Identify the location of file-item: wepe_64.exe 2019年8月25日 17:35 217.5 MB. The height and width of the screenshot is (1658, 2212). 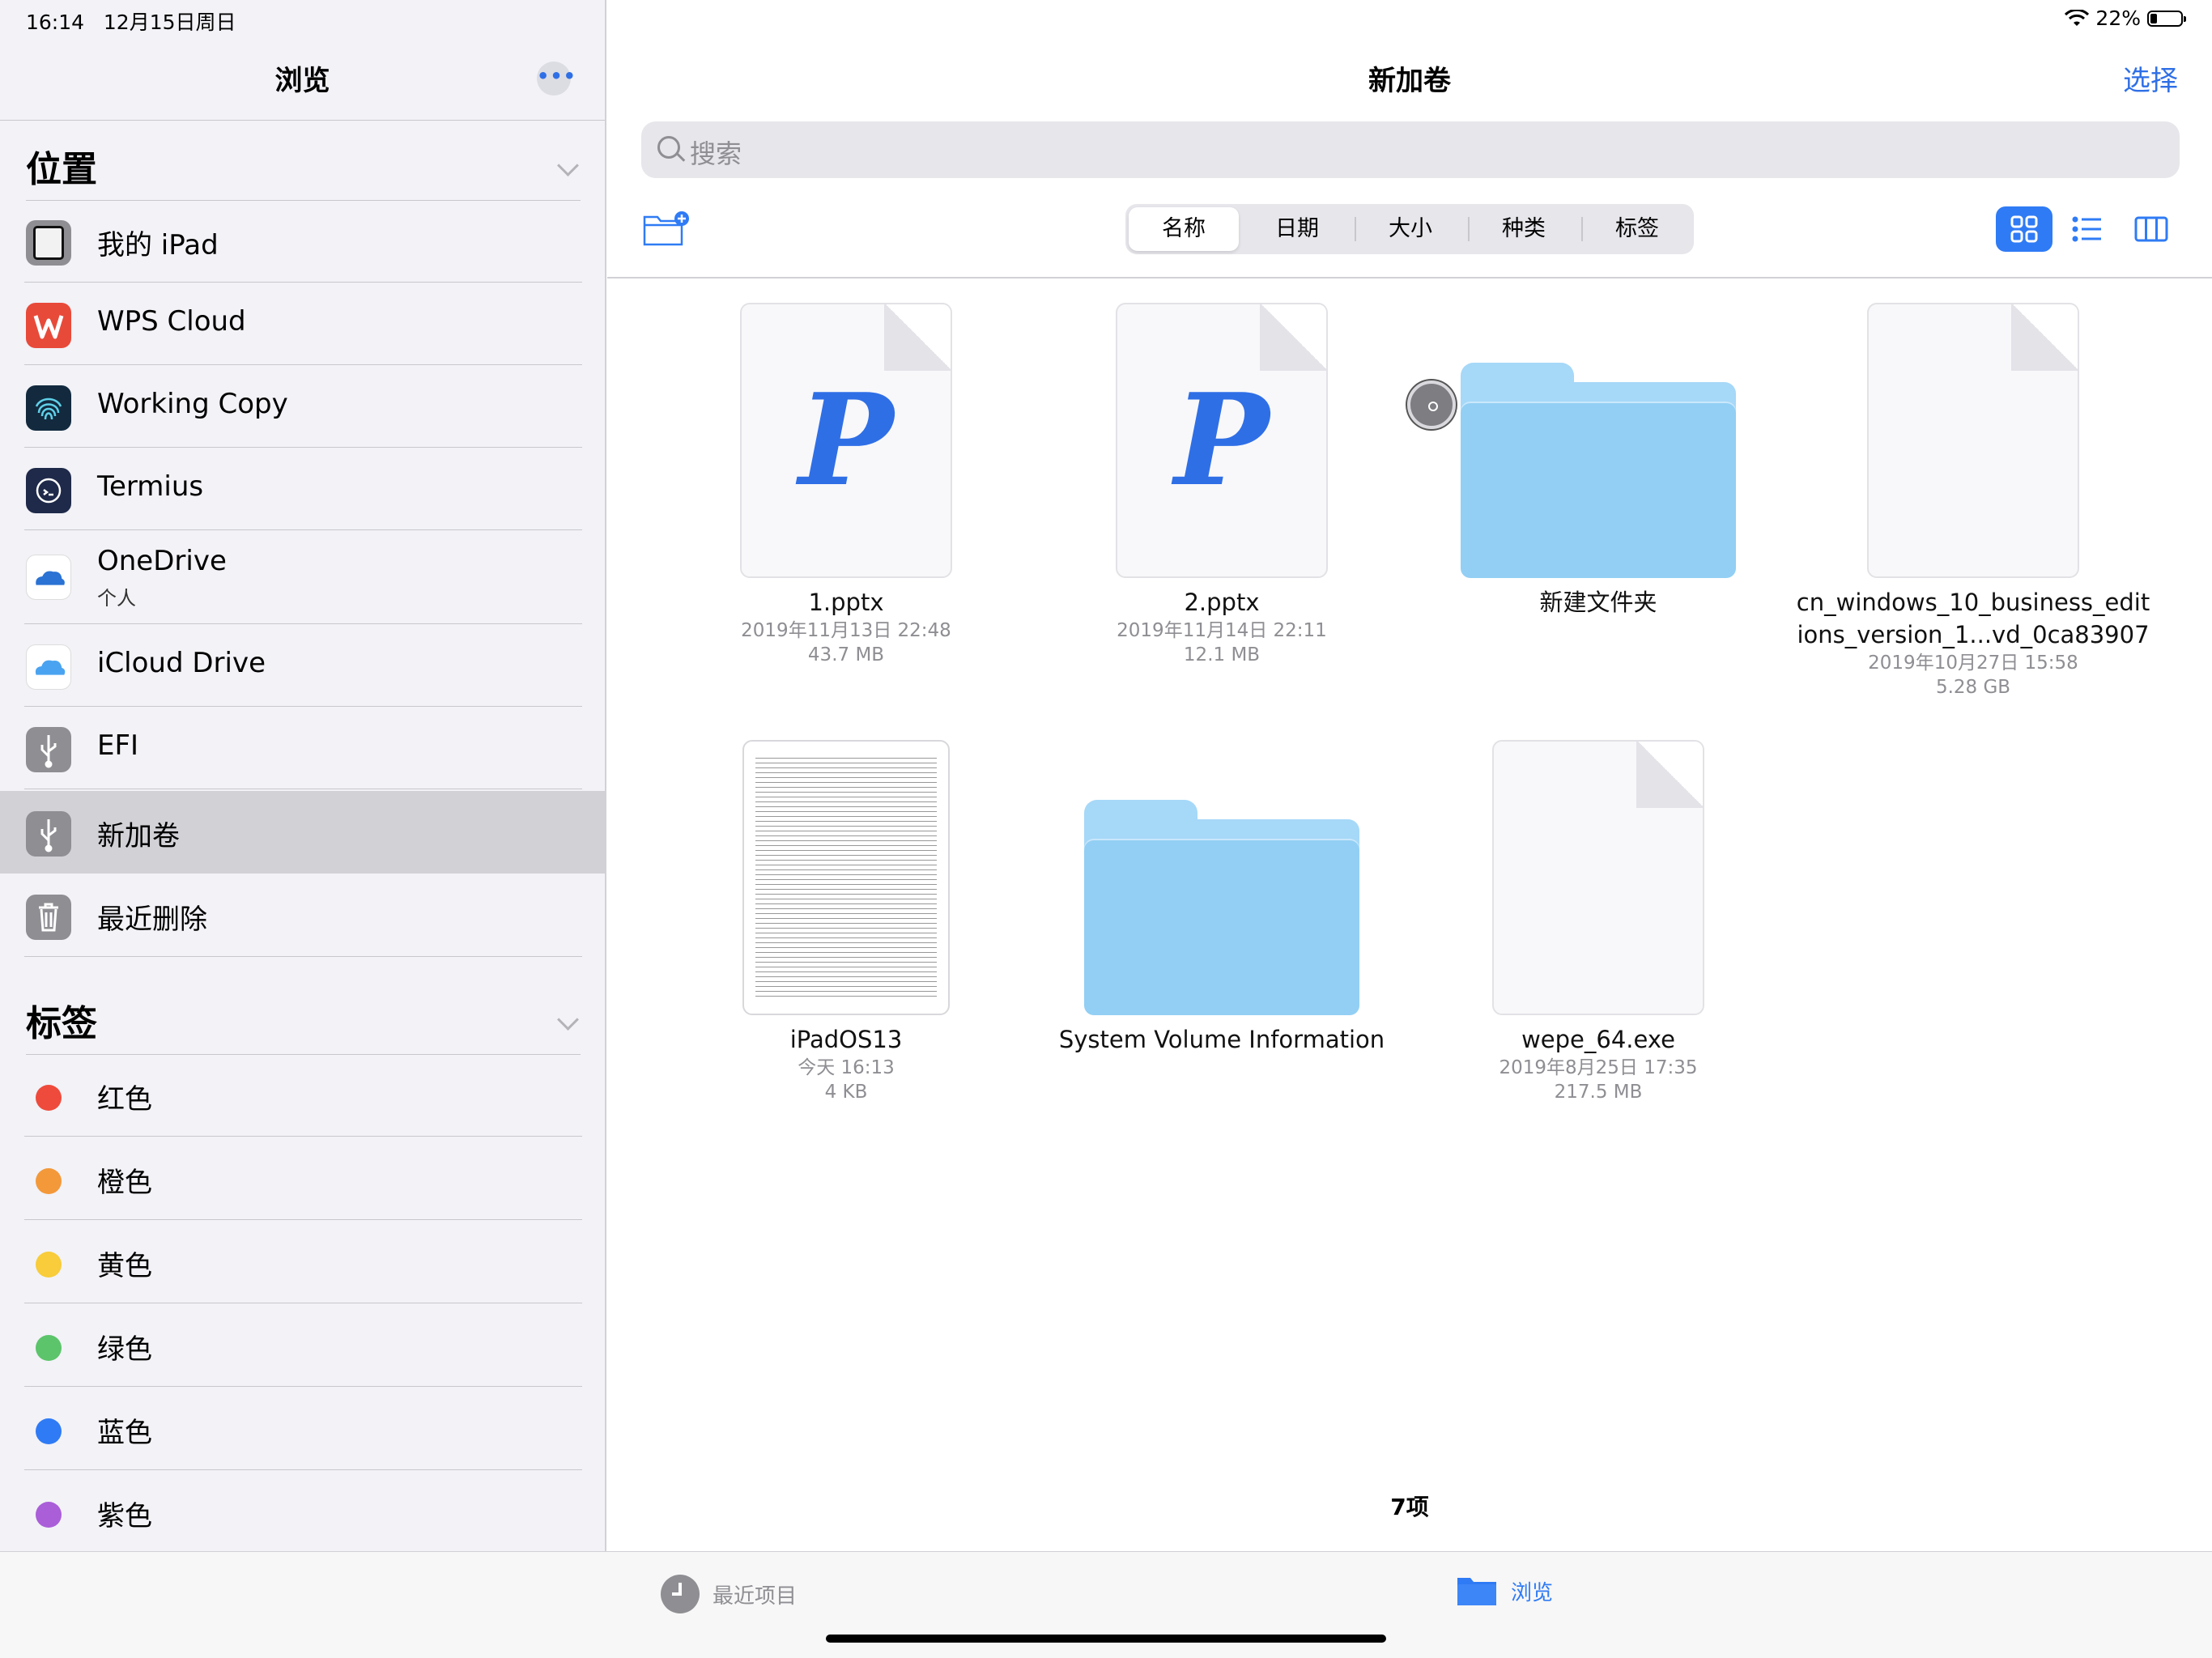
(1598, 1063).